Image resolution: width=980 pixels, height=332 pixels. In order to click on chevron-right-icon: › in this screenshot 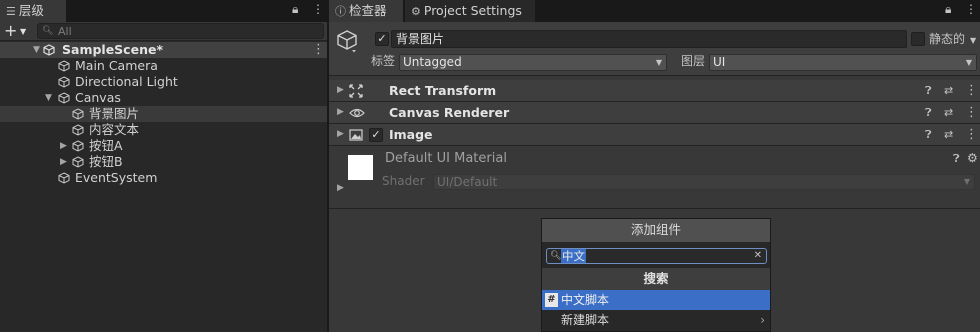, I will do `click(762, 320)`.